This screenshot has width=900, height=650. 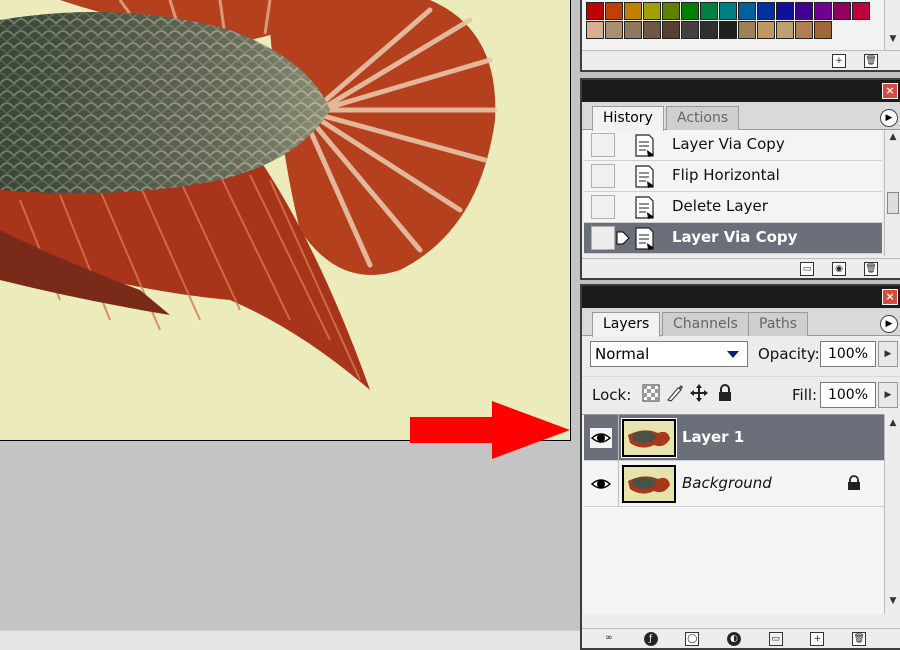 What do you see at coordinates (650, 638) in the screenshot?
I see `layer-style-icon: ƒ` at bounding box center [650, 638].